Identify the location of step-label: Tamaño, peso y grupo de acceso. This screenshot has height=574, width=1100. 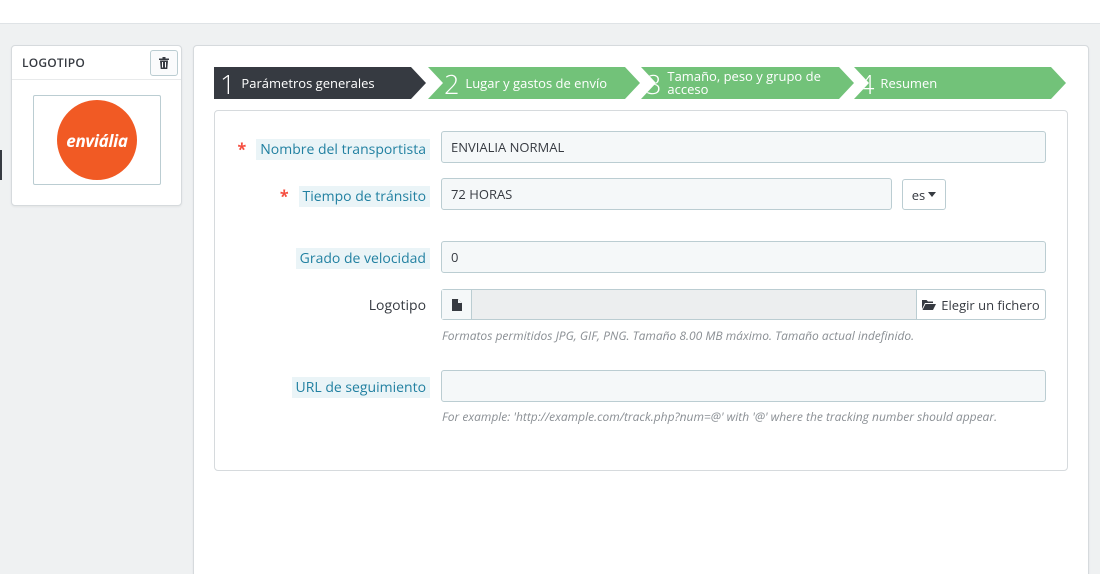
(744, 82).